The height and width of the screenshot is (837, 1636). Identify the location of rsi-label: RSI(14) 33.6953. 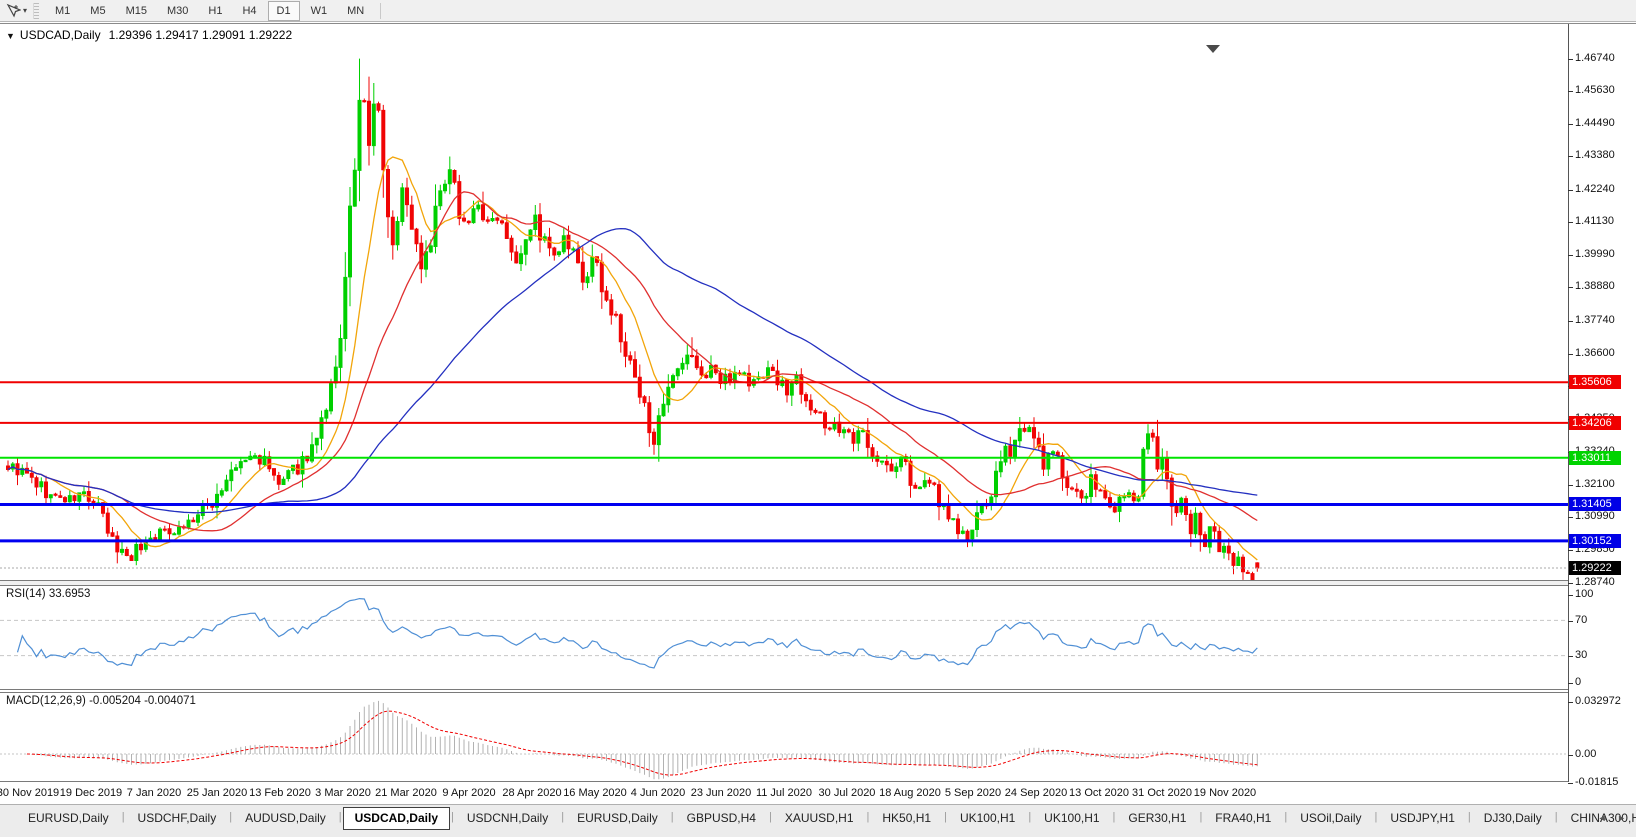
(48, 594).